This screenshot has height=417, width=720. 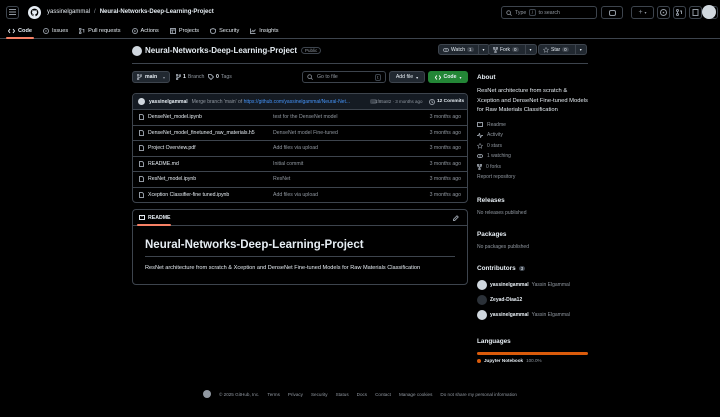 What do you see at coordinates (157, 12) in the screenshot?
I see `breadcrumb-repo: Neural-Networks-Deep-Learning-Project` at bounding box center [157, 12].